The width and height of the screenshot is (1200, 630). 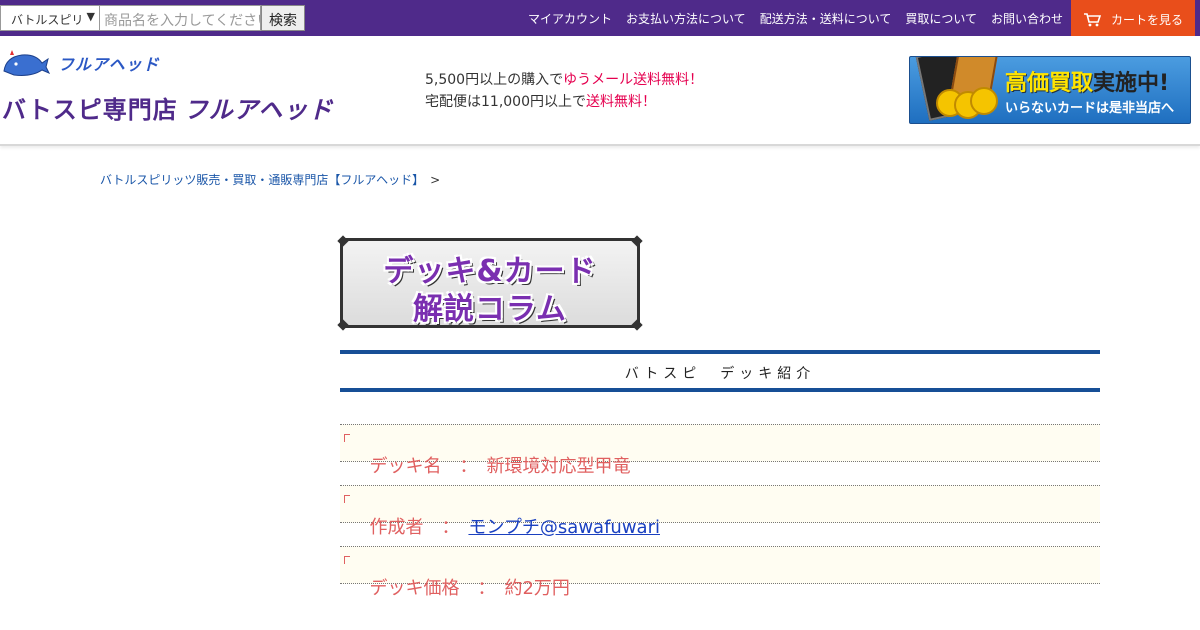 What do you see at coordinates (1049, 83) in the screenshot?
I see `buyback-title-a: 高価買取` at bounding box center [1049, 83].